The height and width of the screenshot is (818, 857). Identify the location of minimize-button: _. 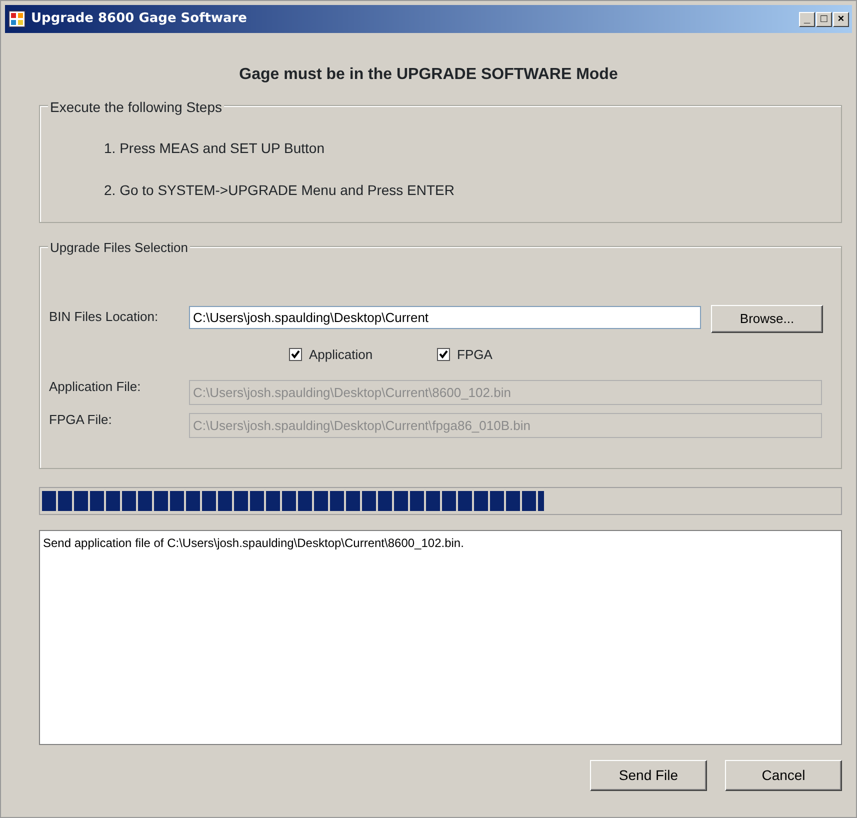
(807, 19).